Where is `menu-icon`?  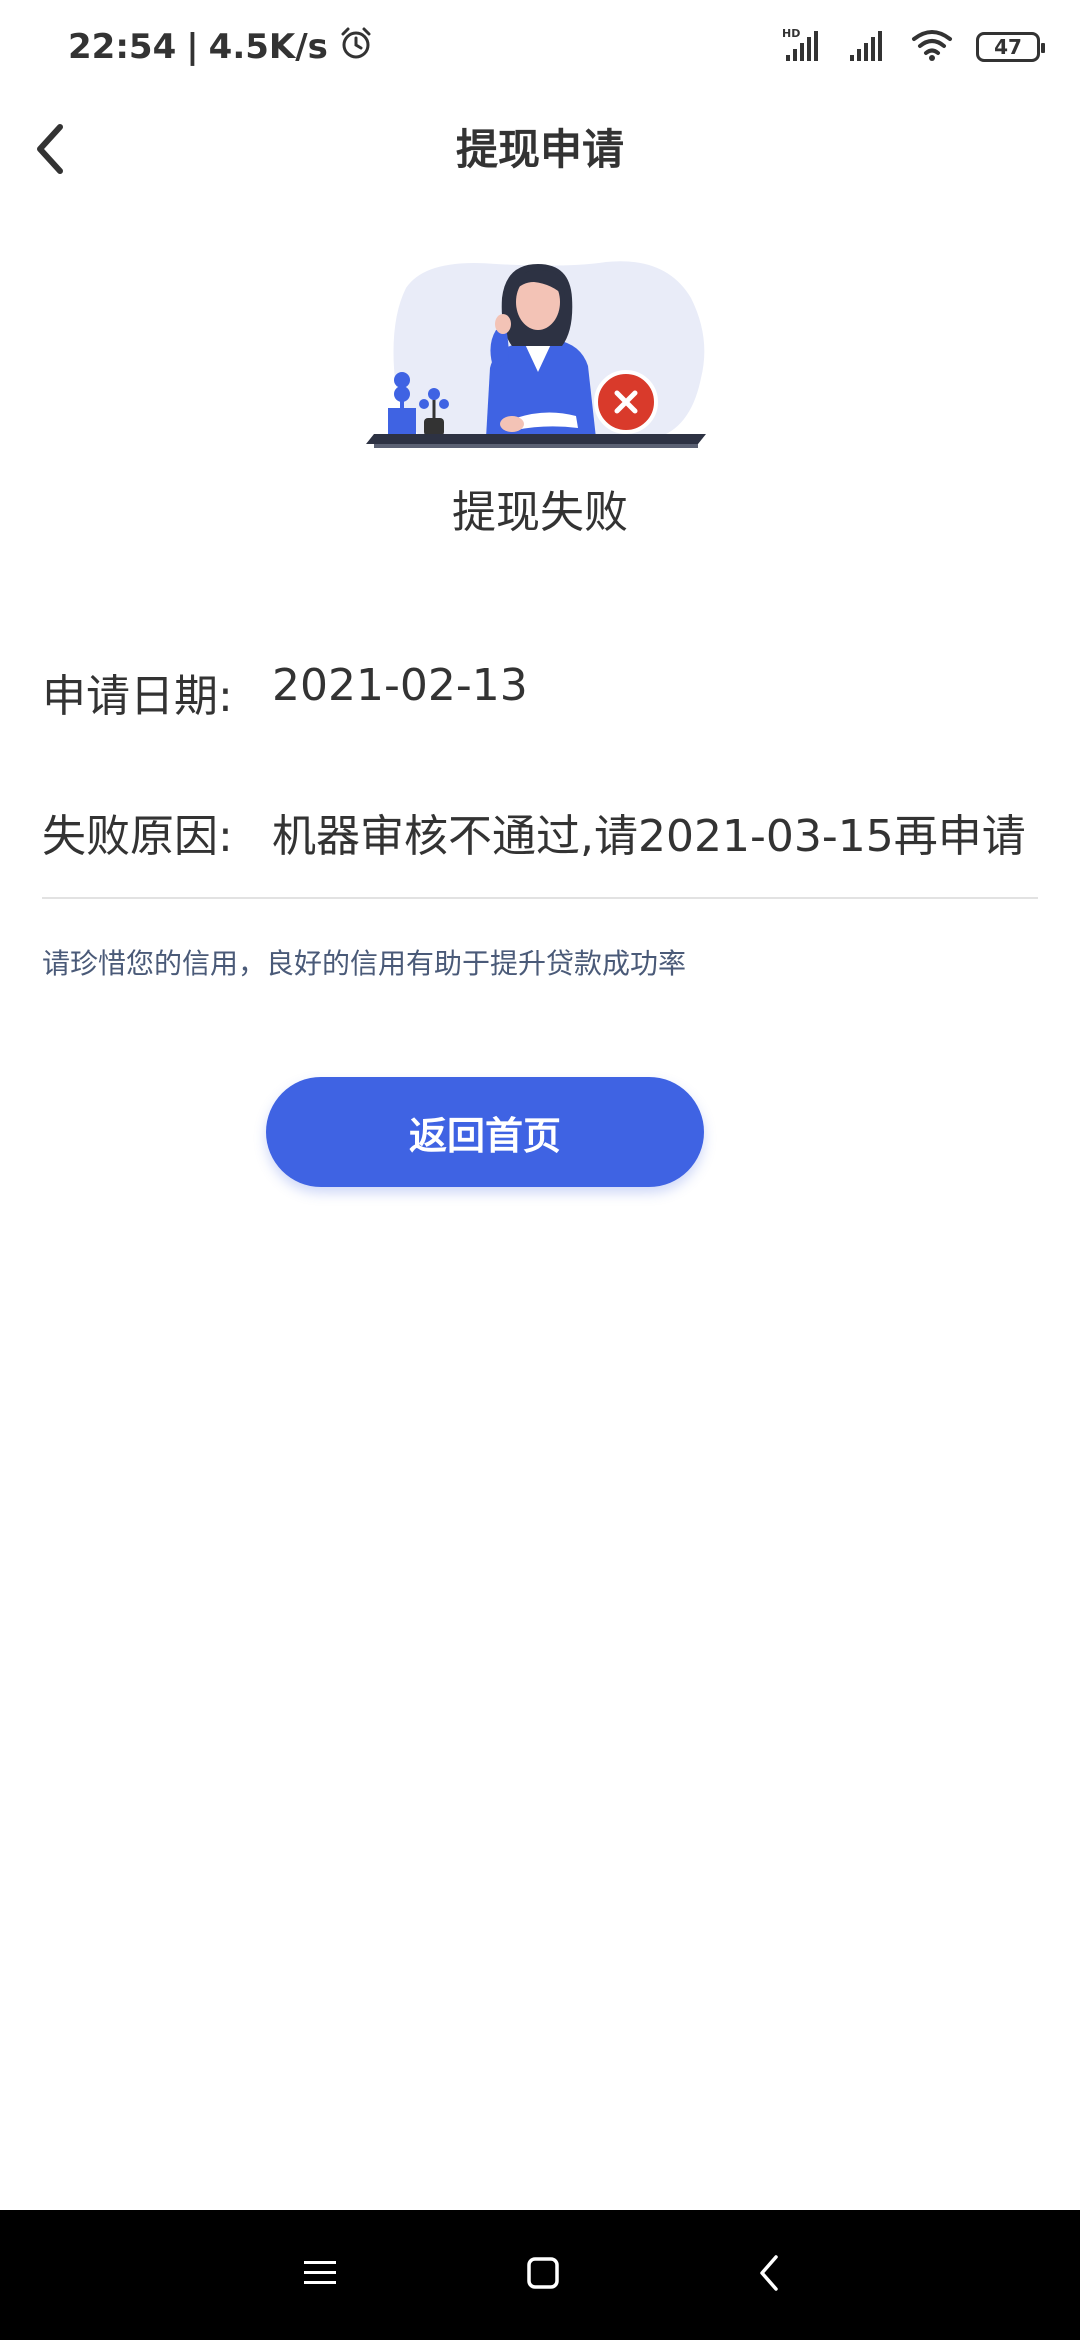
menu-icon is located at coordinates (320, 2275).